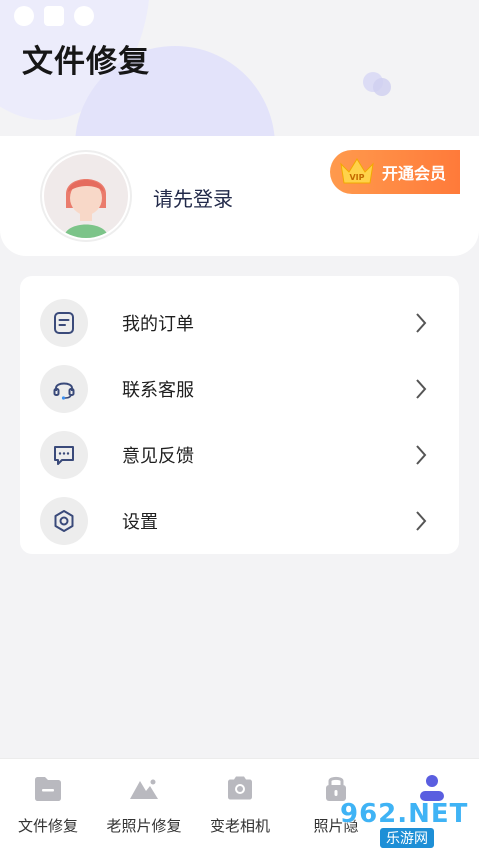  What do you see at coordinates (239, 455) in the screenshot?
I see `menu-item-feedback: 意见反馈` at bounding box center [239, 455].